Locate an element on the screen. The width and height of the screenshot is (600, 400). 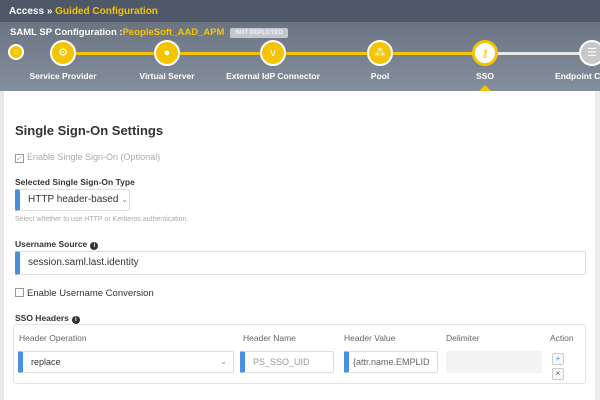
sso-type-value: HTTP header-based is located at coordinates (73, 199).